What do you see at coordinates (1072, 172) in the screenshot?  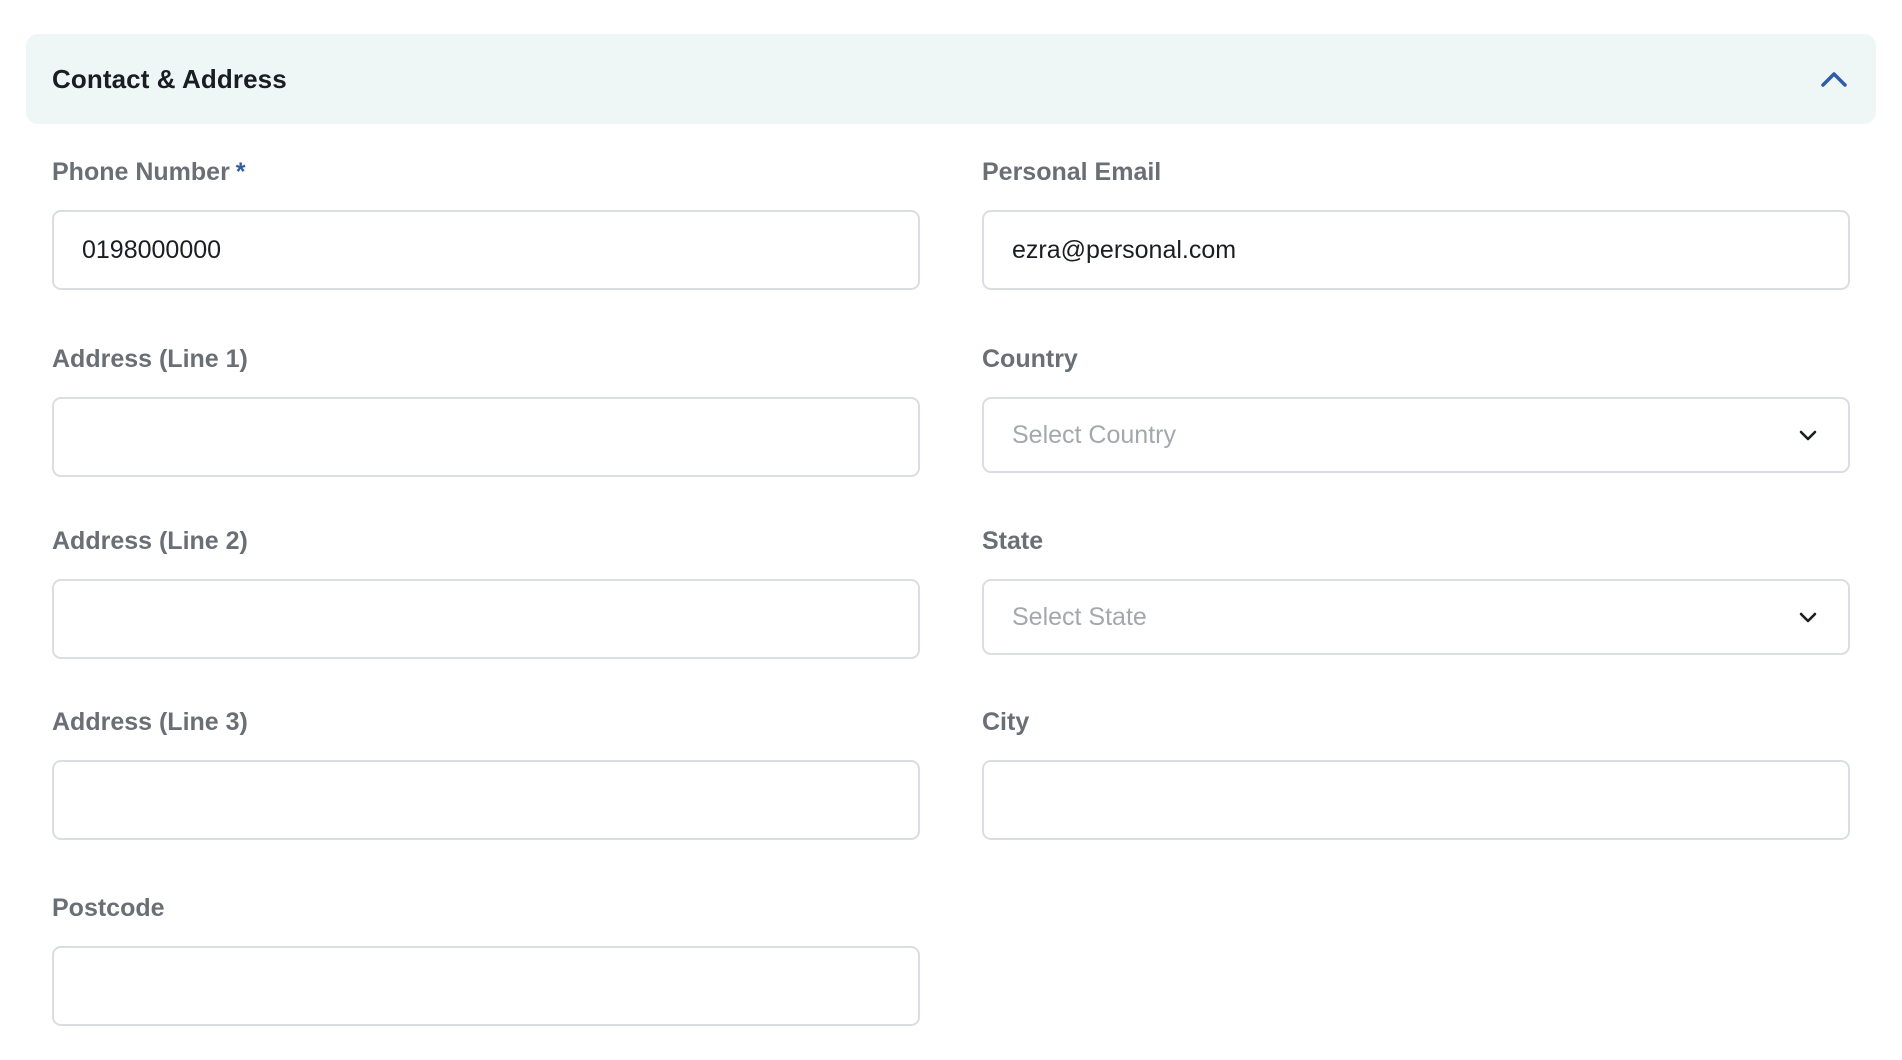 I see `personal-email-label: Personal Email` at bounding box center [1072, 172].